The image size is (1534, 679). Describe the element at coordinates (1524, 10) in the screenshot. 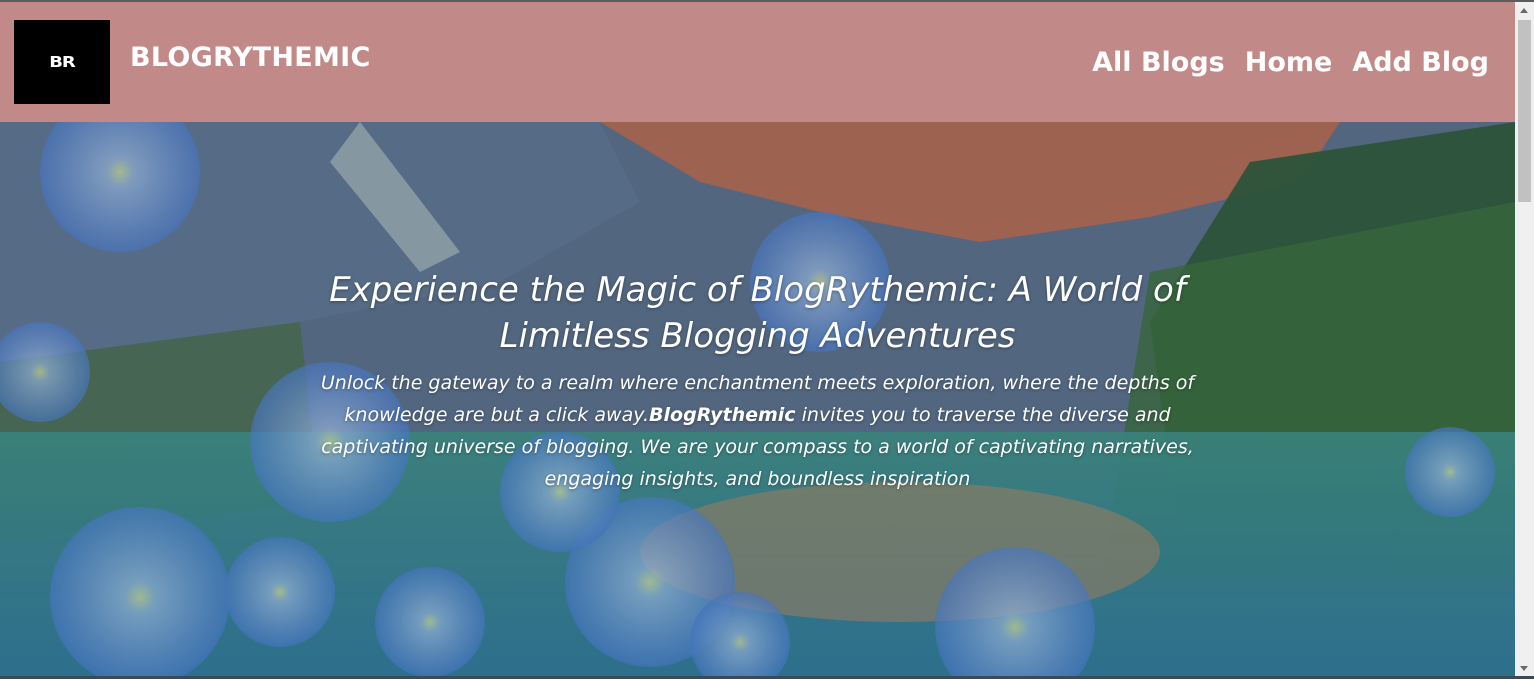

I see `scroll-up-arrow-icon` at that location.